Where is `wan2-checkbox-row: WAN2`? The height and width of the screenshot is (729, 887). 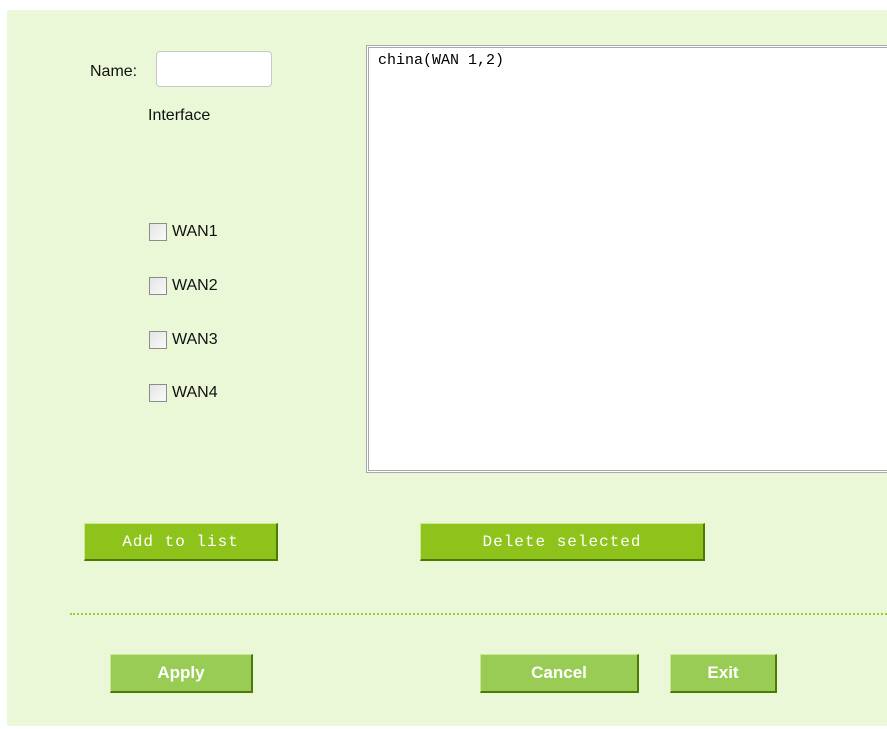 wan2-checkbox-row: WAN2 is located at coordinates (183, 286).